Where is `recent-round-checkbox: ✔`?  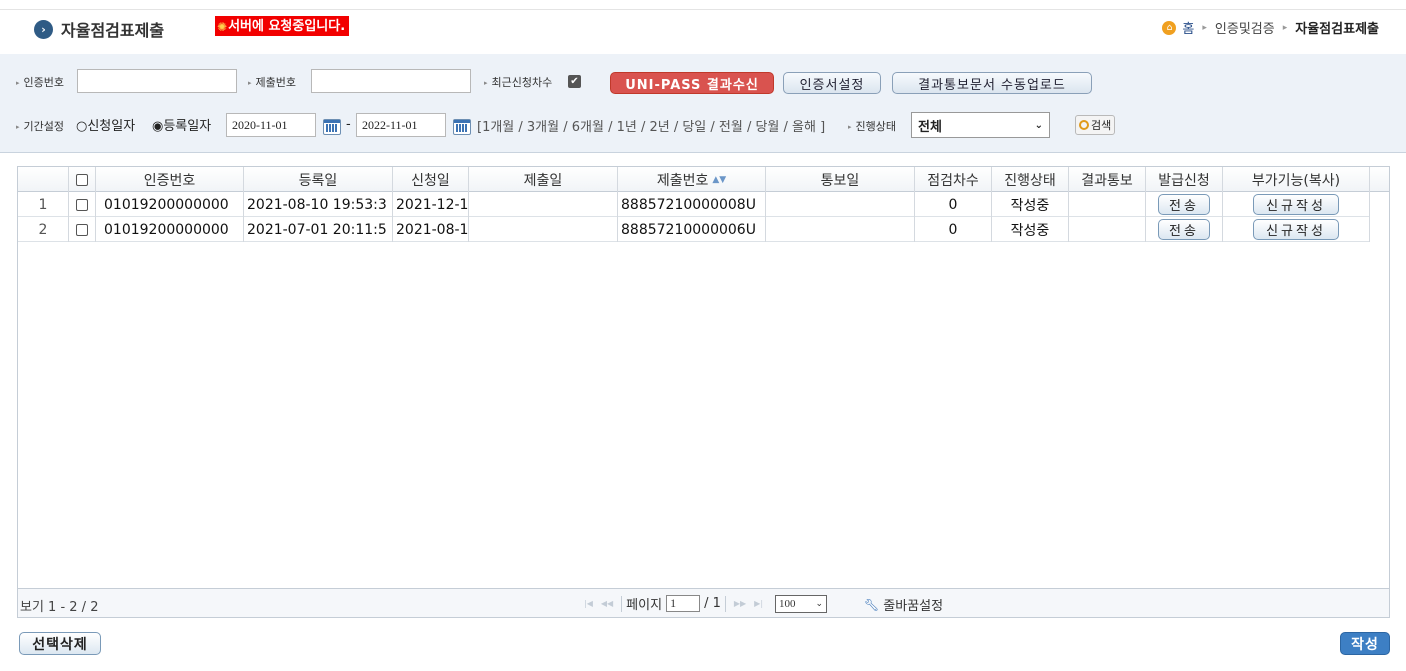 recent-round-checkbox: ✔ is located at coordinates (574, 81).